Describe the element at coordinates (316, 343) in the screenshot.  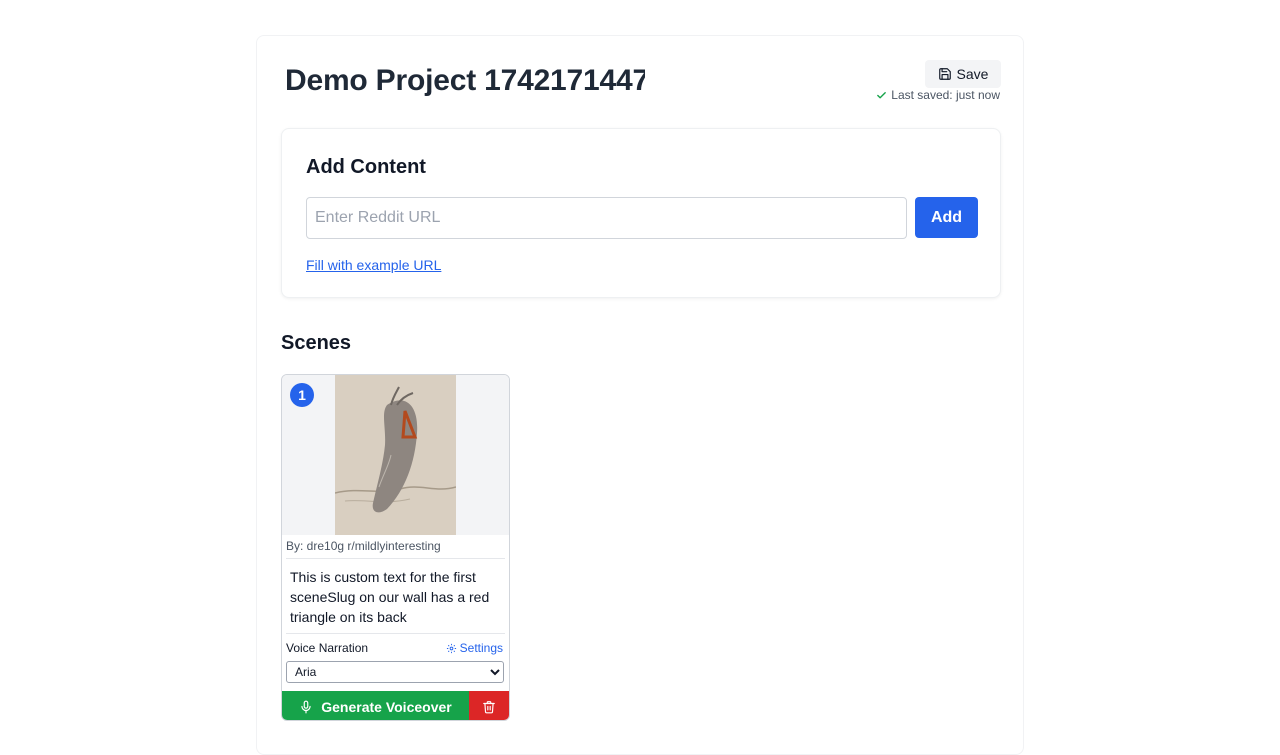
I see `scenes-heading: Scenes` at that location.